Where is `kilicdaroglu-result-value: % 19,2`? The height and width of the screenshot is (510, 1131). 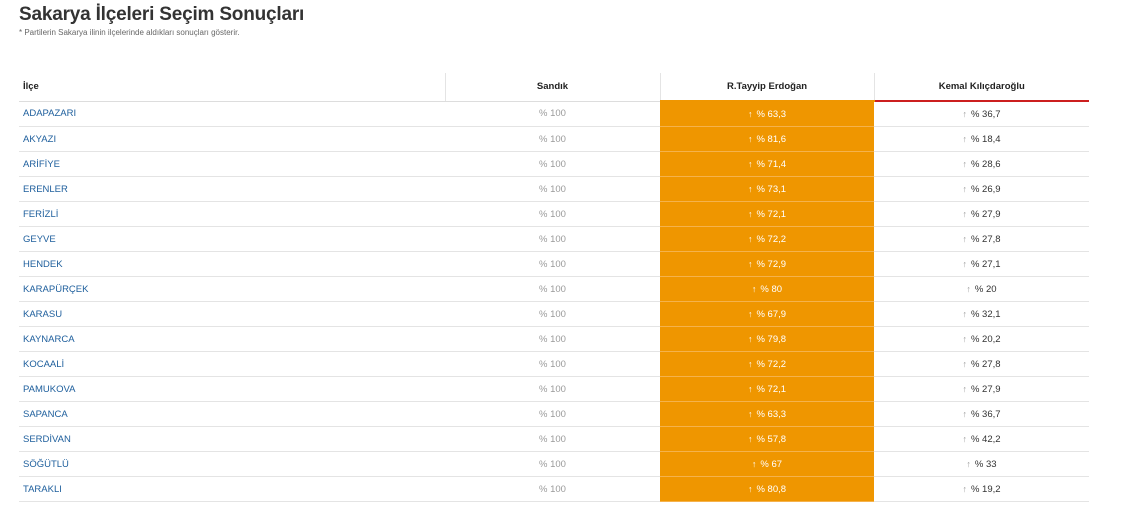
kilicdaroglu-result-value: % 19,2 is located at coordinates (985, 489).